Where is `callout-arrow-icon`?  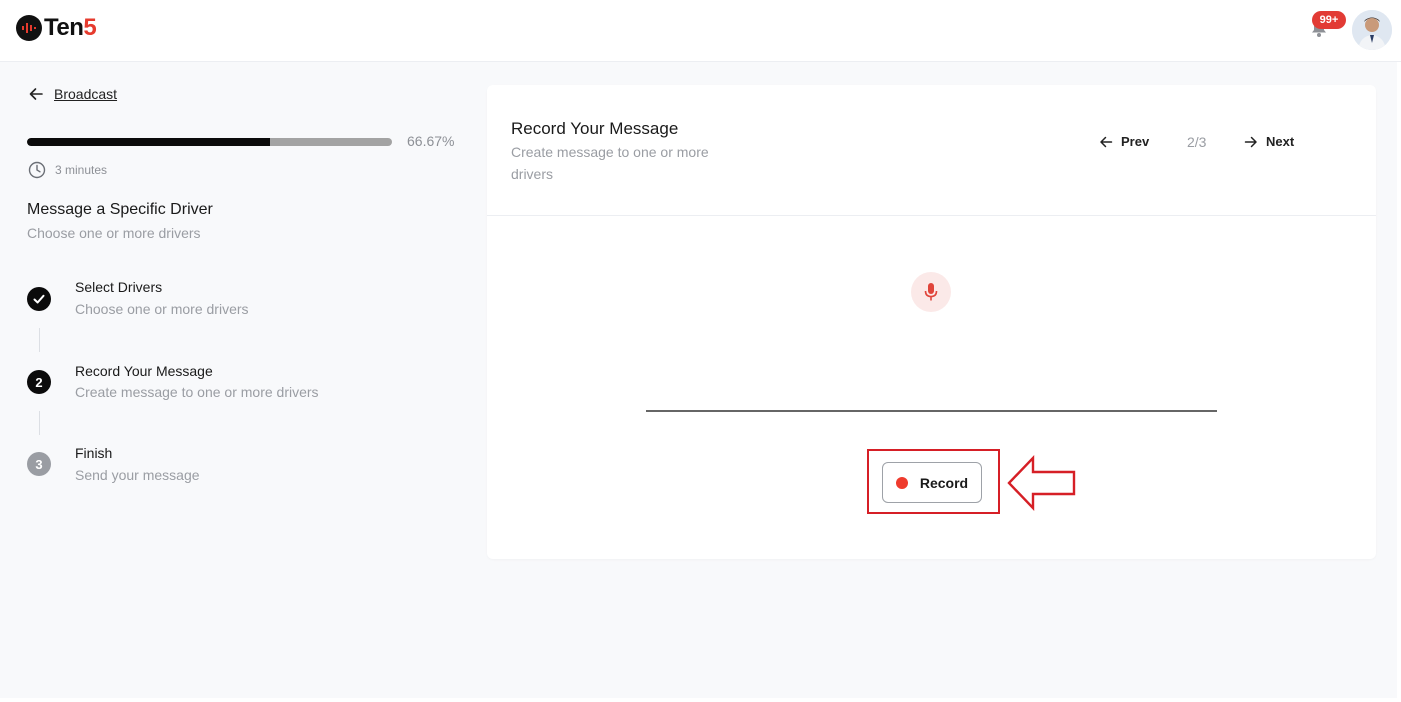
callout-arrow-icon is located at coordinates (1041, 483).